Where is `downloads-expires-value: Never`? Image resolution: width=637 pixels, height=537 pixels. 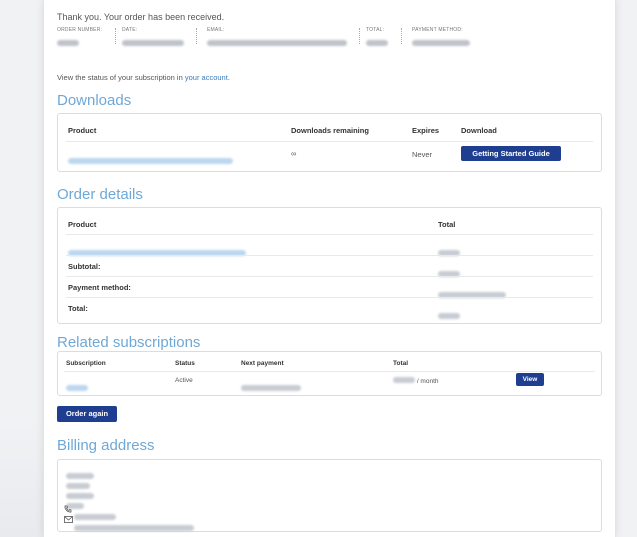 downloads-expires-value: Never is located at coordinates (422, 154).